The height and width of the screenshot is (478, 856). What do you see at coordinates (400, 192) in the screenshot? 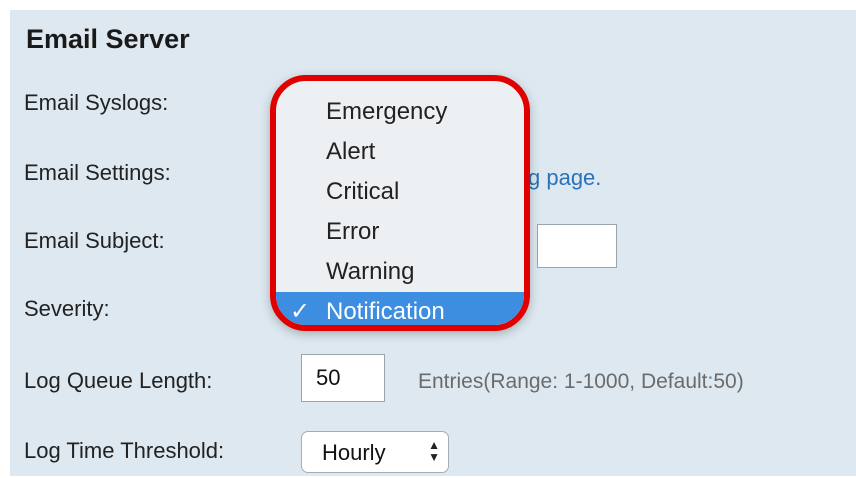
I see `severity-option-critical: Critical` at bounding box center [400, 192].